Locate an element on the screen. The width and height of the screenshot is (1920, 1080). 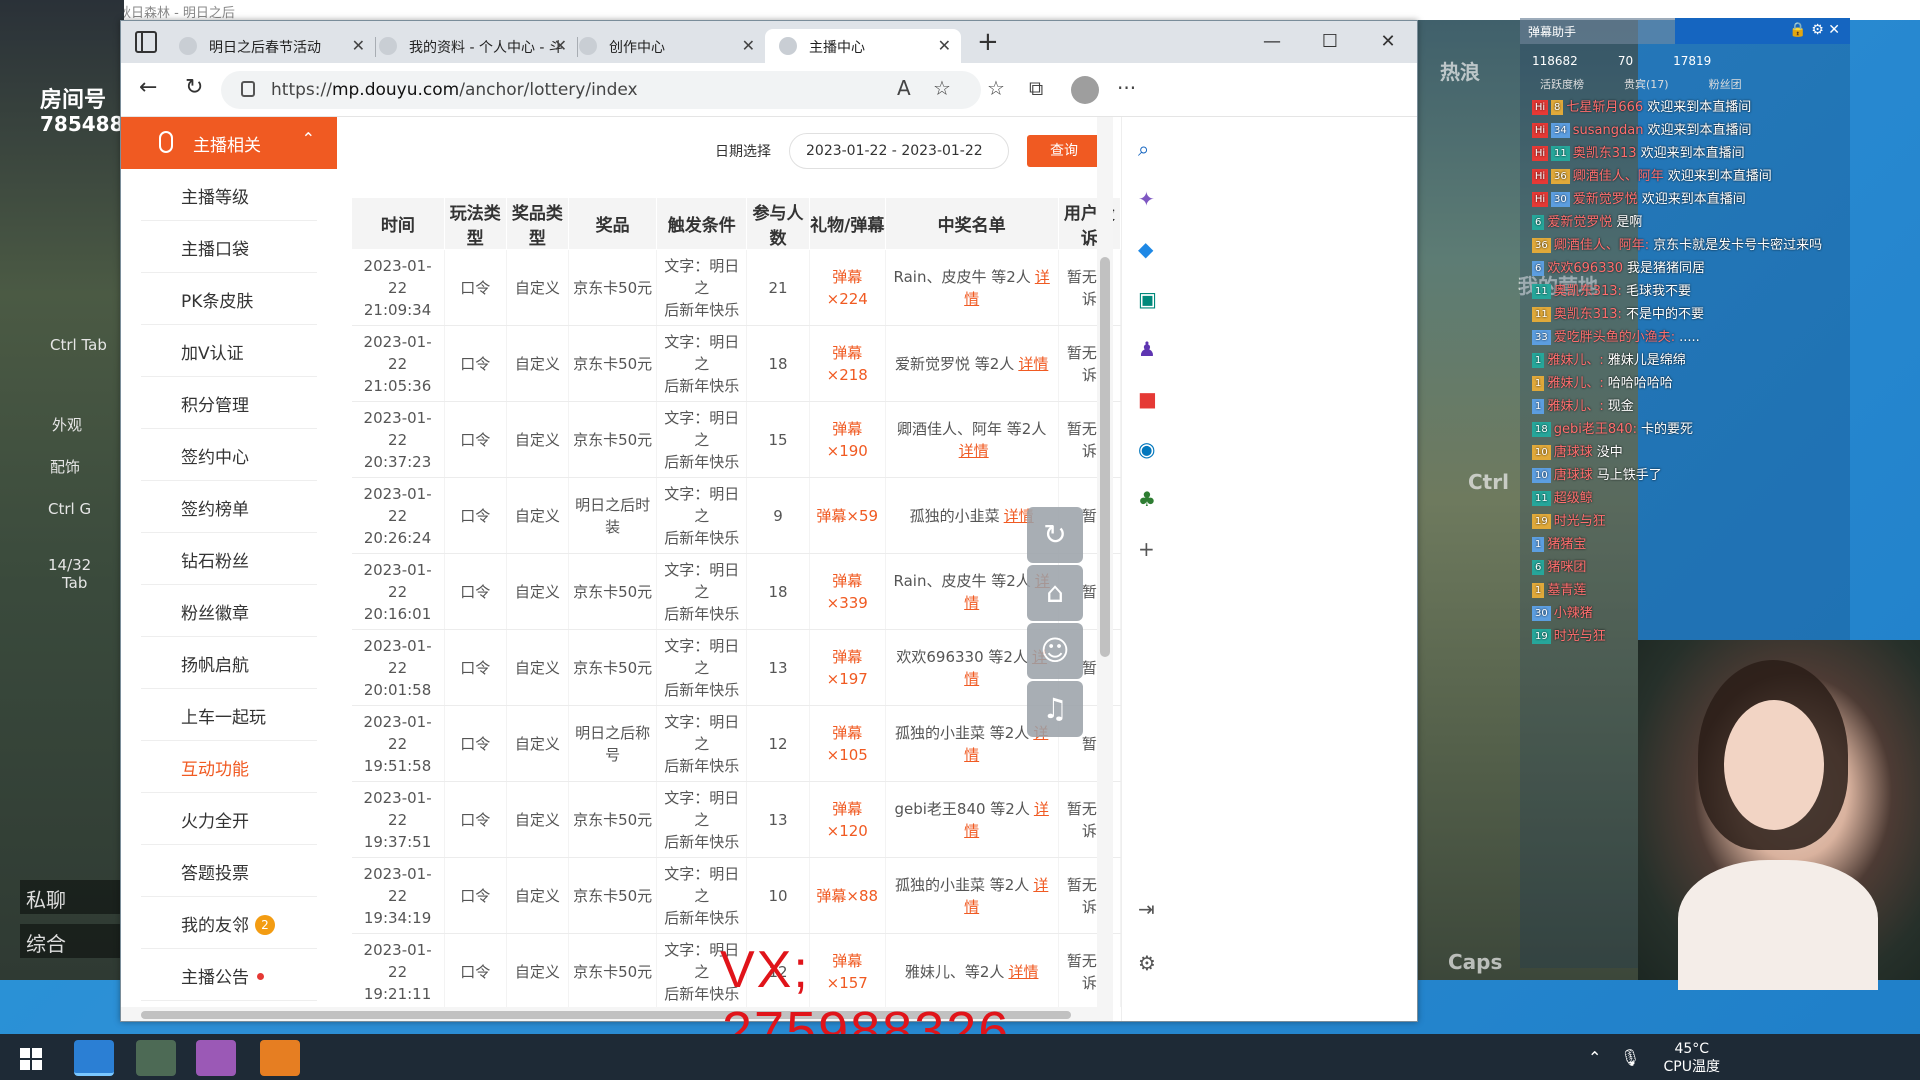
vertical-scrollbar is located at coordinates (1105, 562).